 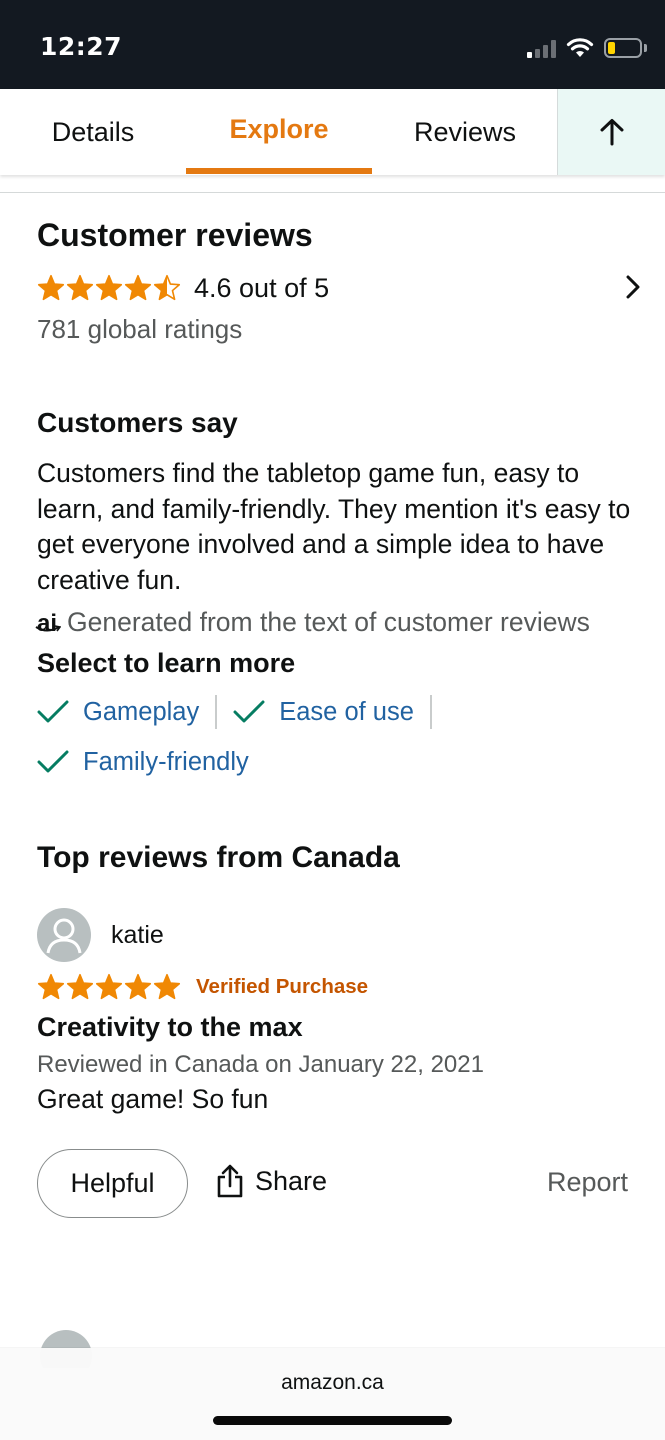 What do you see at coordinates (93, 132) in the screenshot?
I see `tab-details: Details` at bounding box center [93, 132].